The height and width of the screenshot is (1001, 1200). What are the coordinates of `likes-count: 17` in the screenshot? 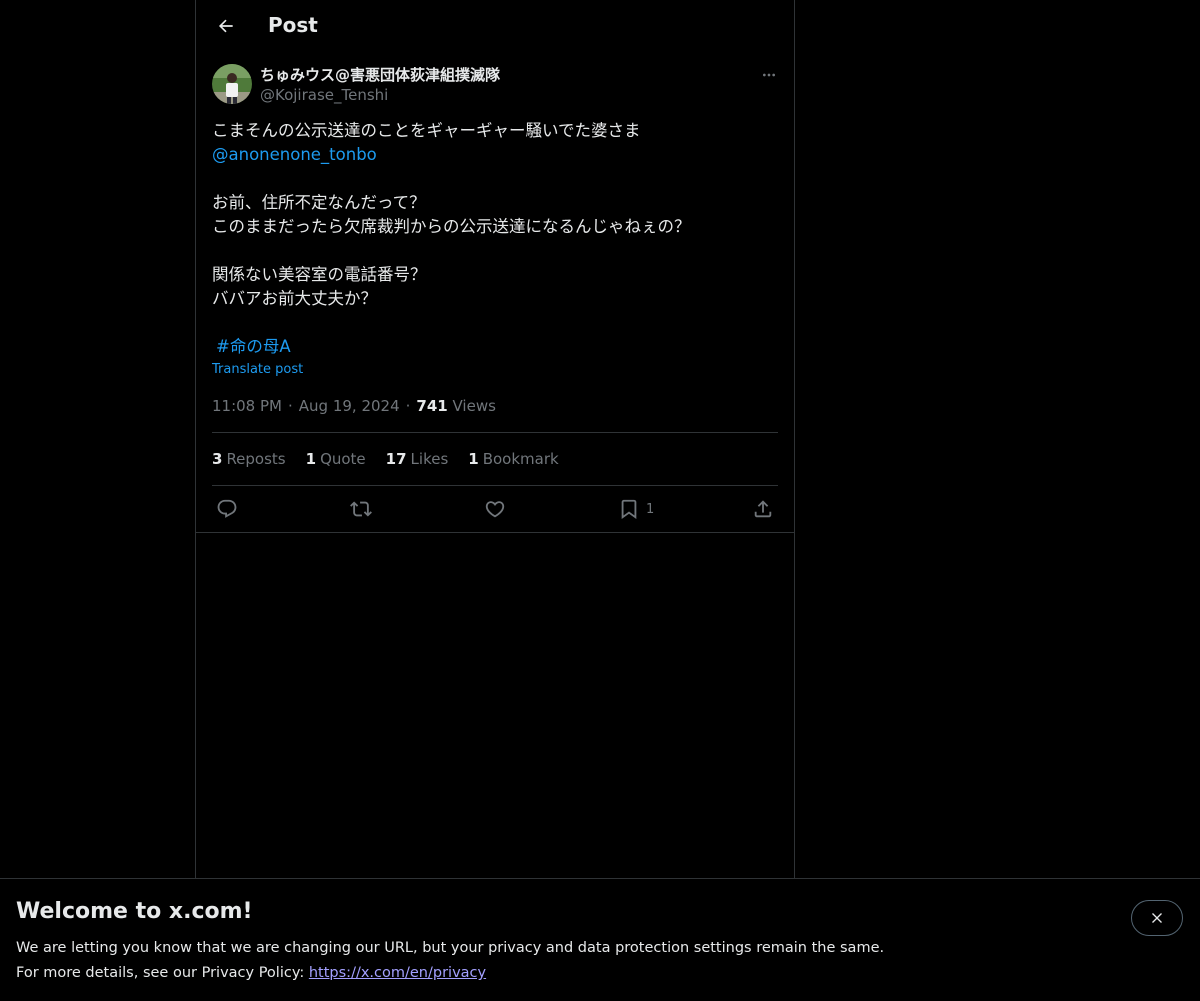 It's located at (396, 459).